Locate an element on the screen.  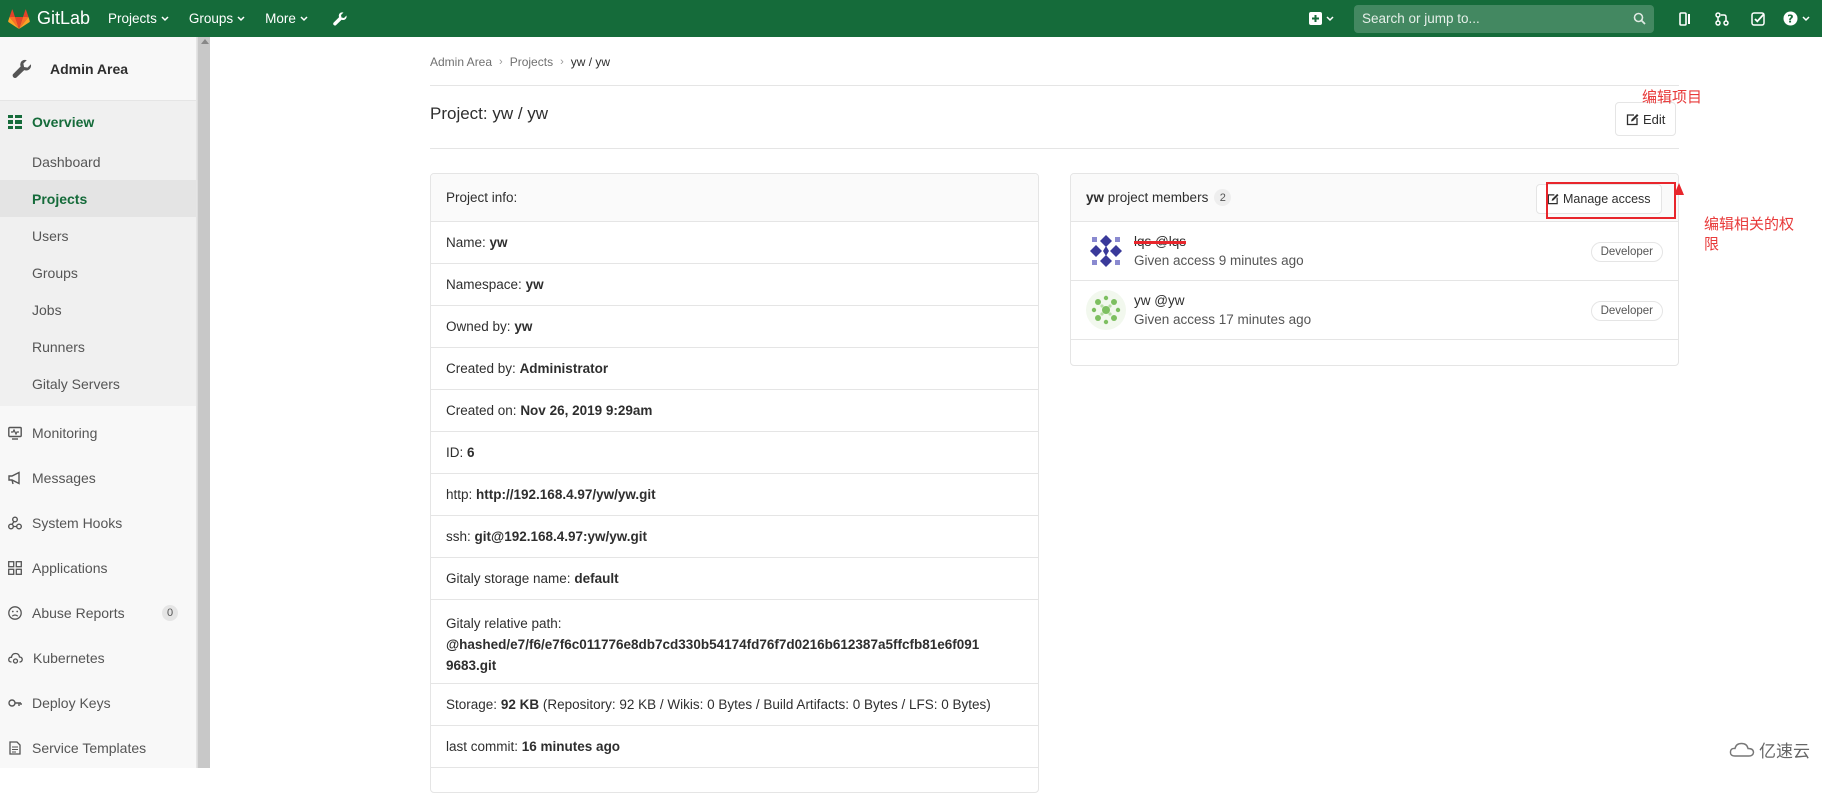
divider is located at coordinates (1054, 85).